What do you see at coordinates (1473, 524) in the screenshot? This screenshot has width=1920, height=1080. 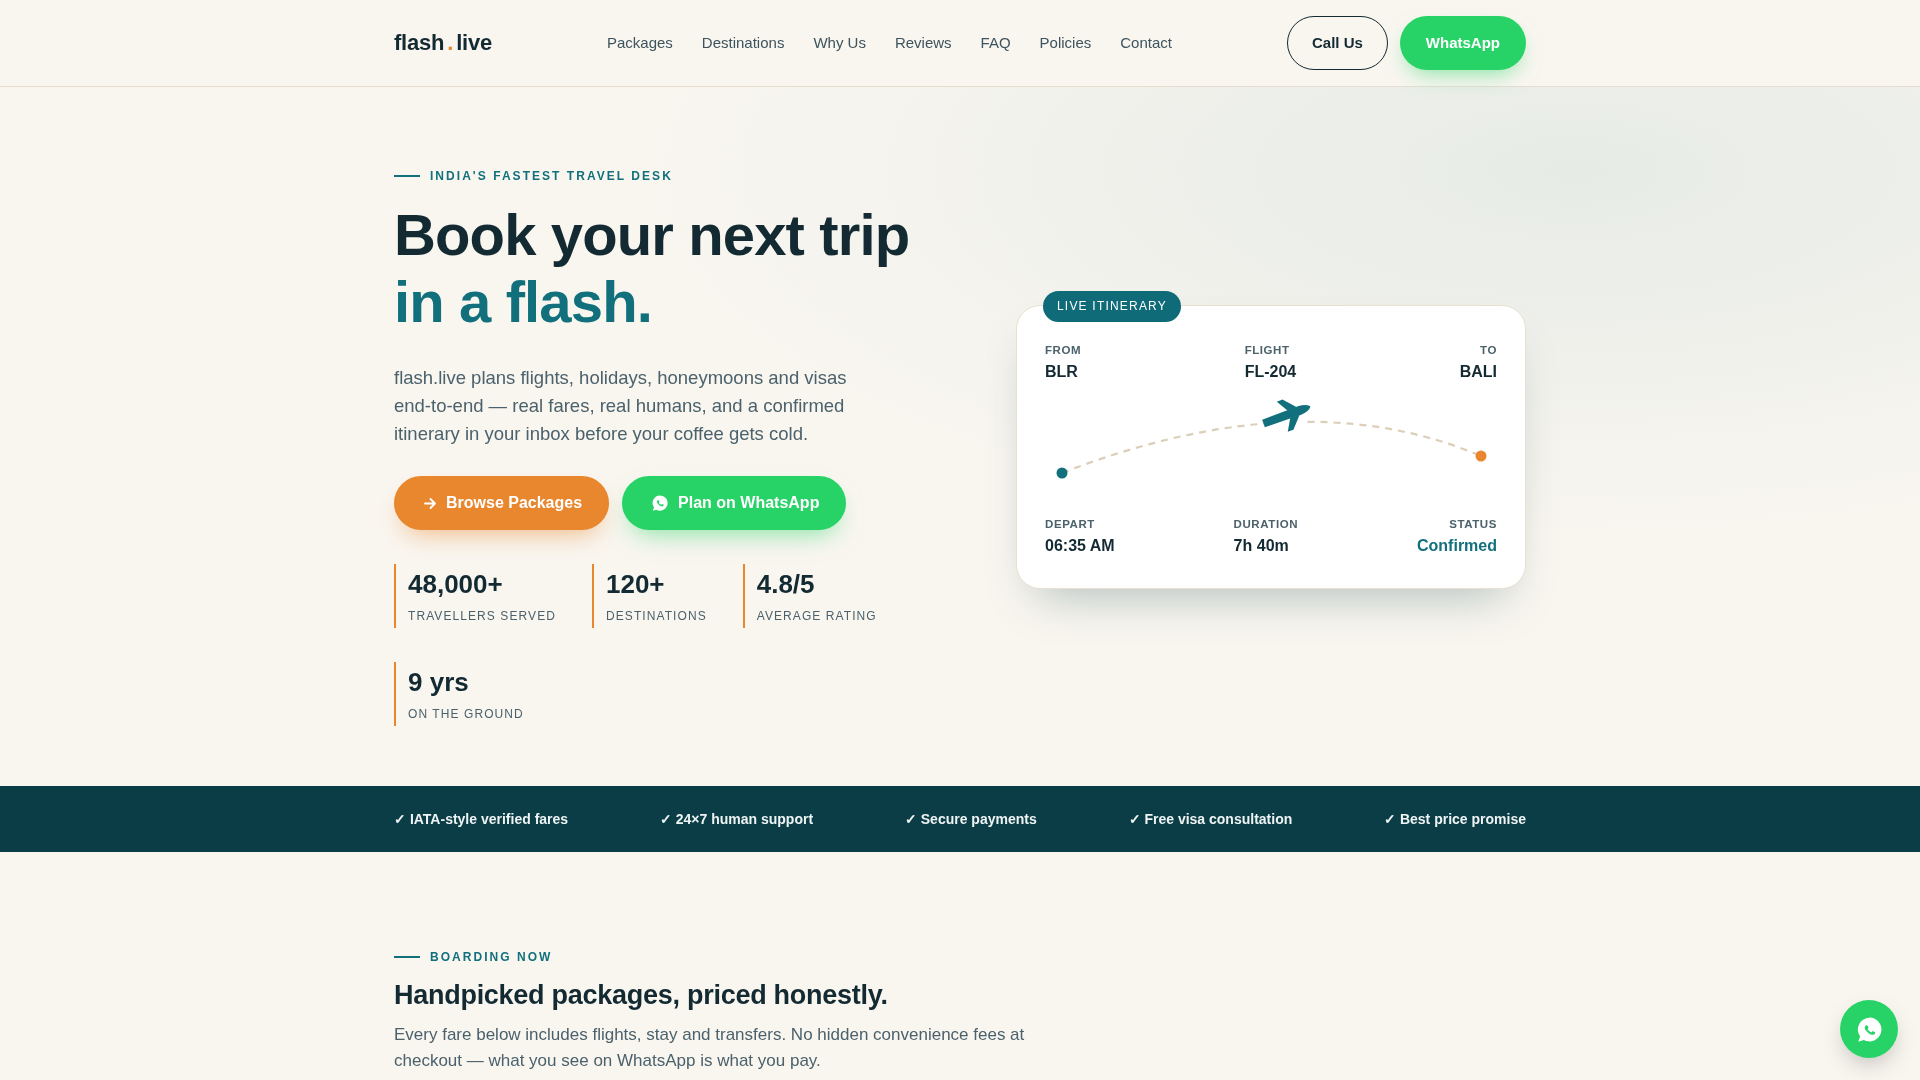 I see `detail-label: STATUS` at bounding box center [1473, 524].